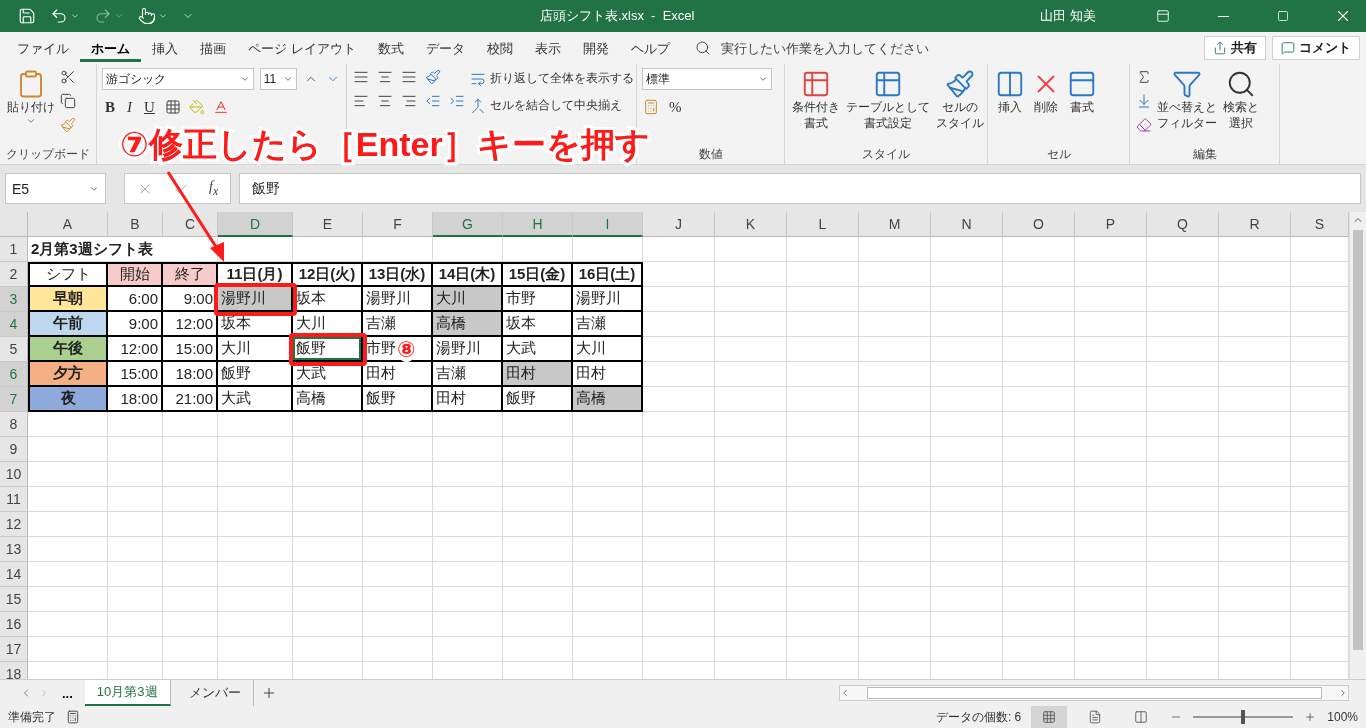  I want to click on formula-field: 飯野, so click(800, 188).